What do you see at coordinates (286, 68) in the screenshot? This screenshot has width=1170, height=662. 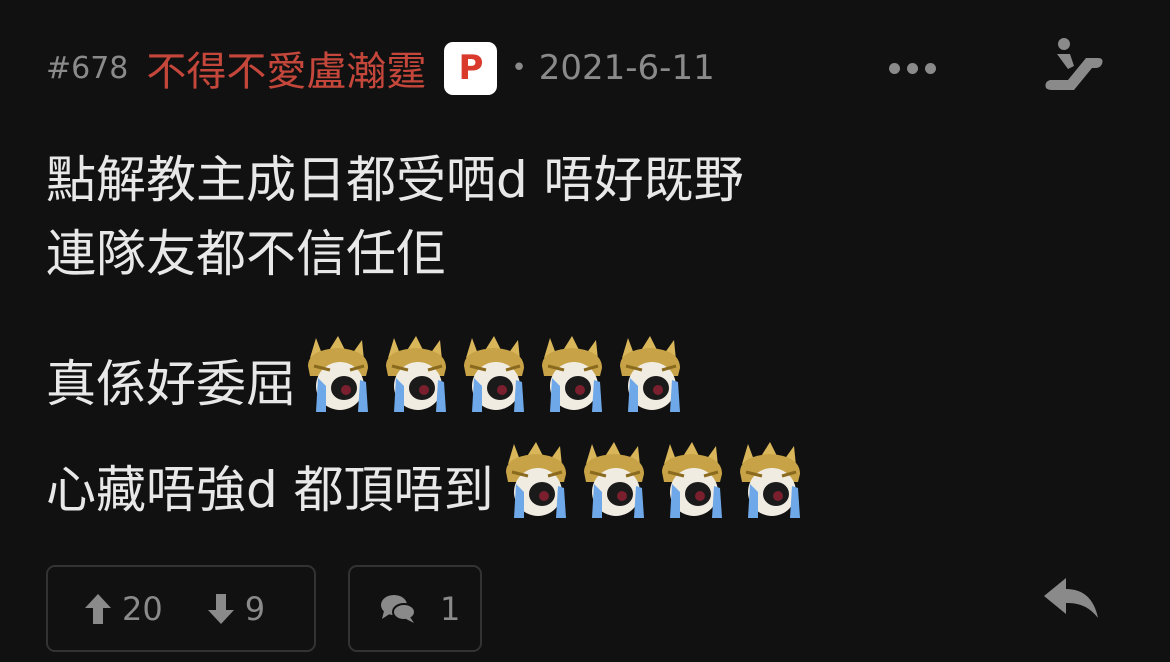 I see `username-link: 不得不愛盧瀚霆` at bounding box center [286, 68].